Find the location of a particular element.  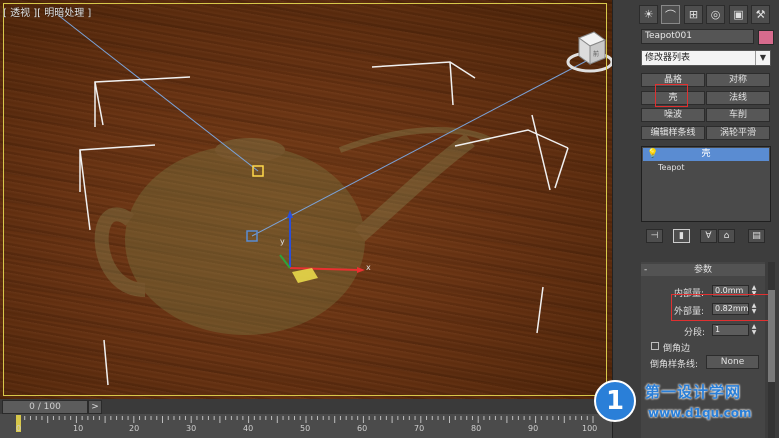

tick-label: 20 is located at coordinates (134, 428).